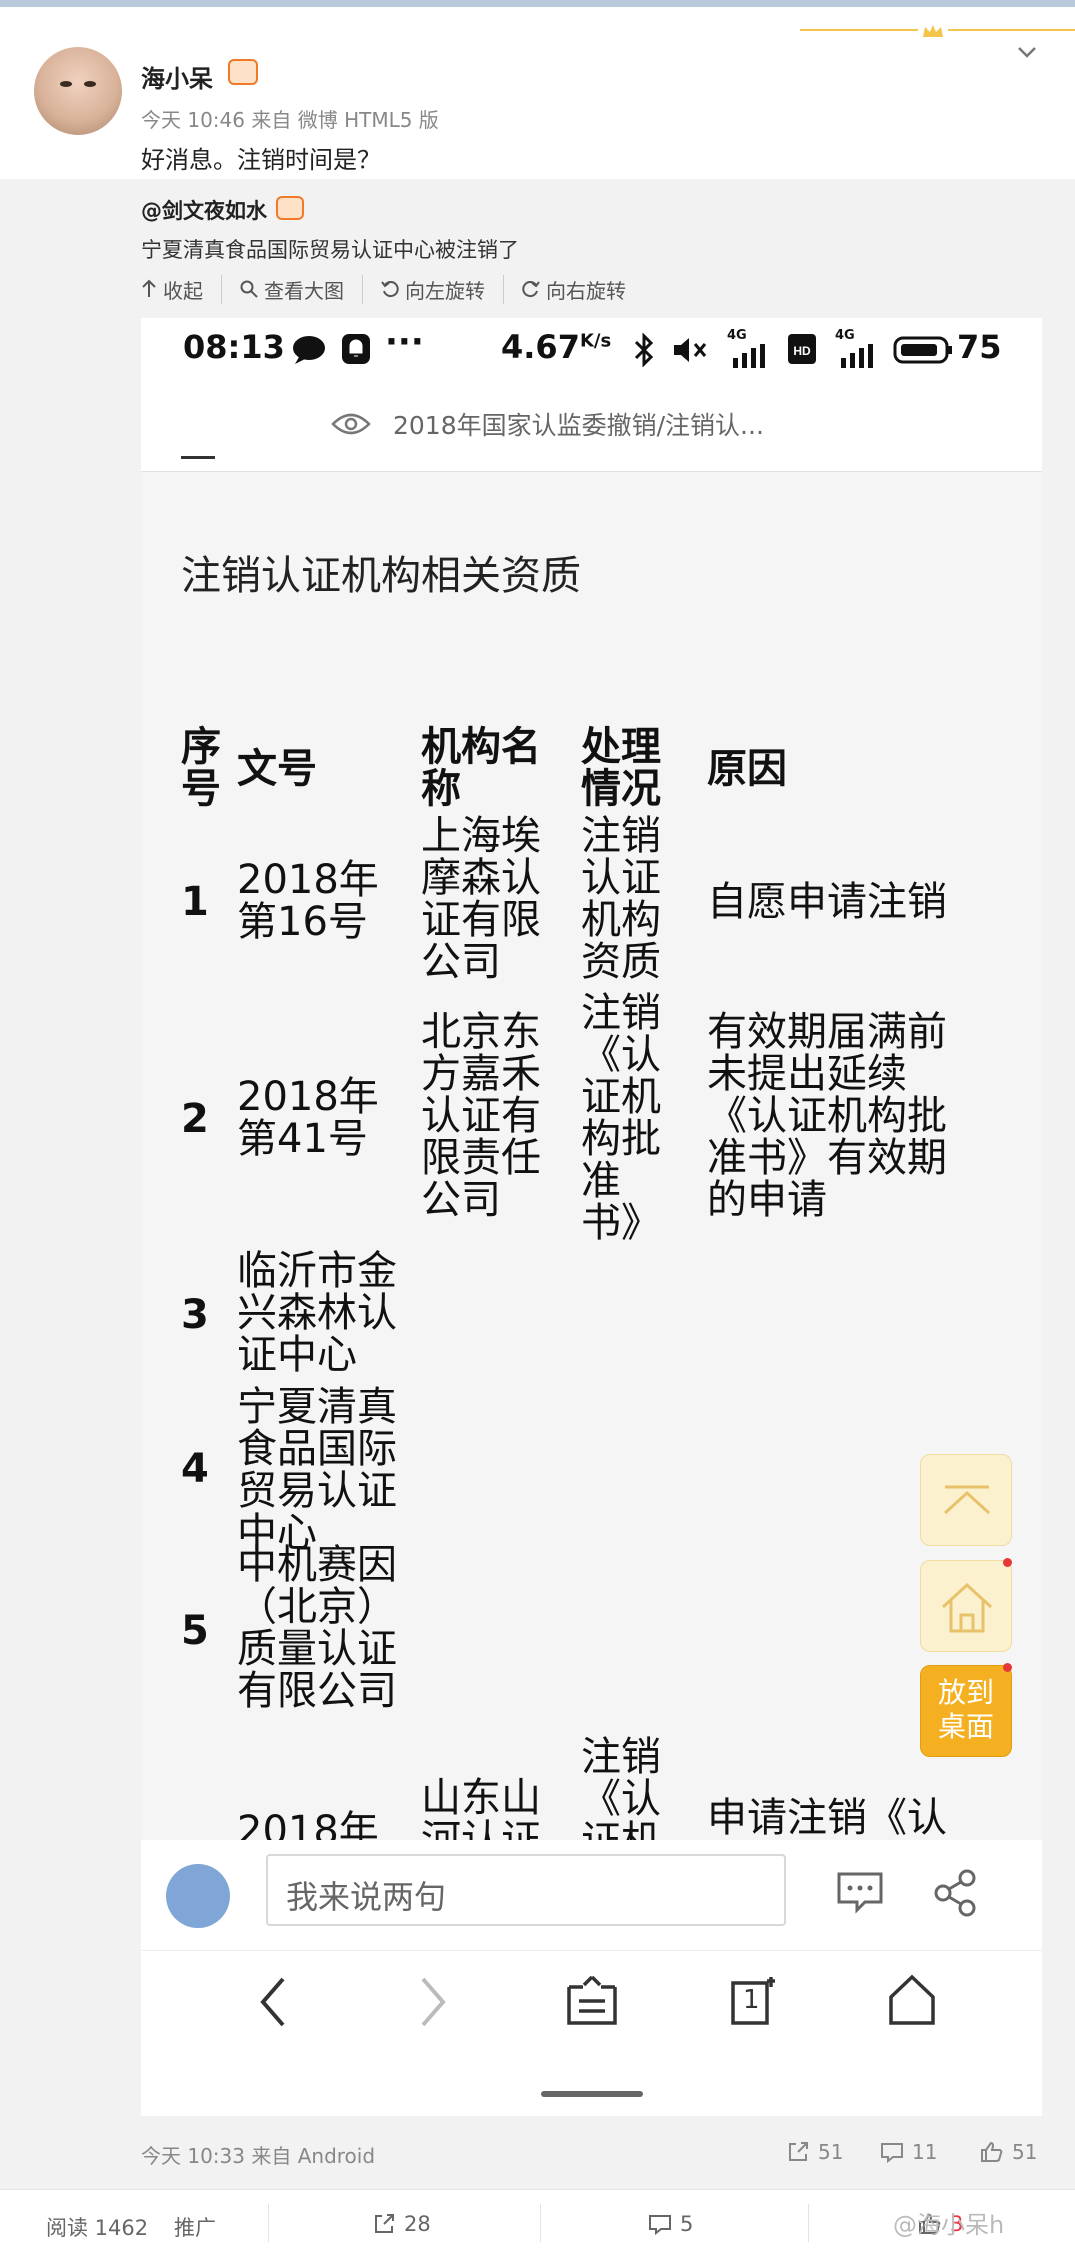 The width and height of the screenshot is (1075, 2254). Describe the element at coordinates (317, 1628) in the screenshot. I see `table-row-org-name: 中机赛因 （北京） 质量认证 有限公司` at that location.